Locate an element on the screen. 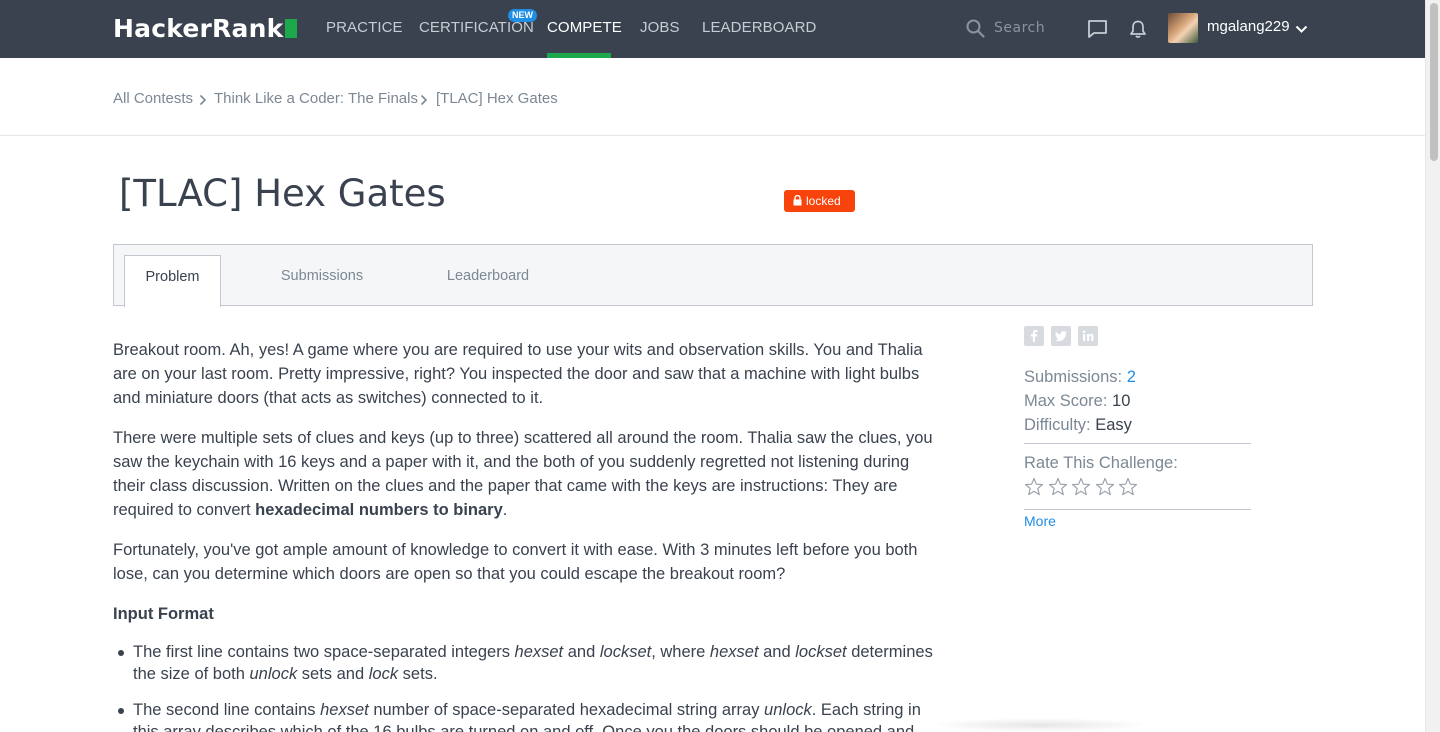 This screenshot has height=732, width=1440. lock-icon is located at coordinates (797, 200).